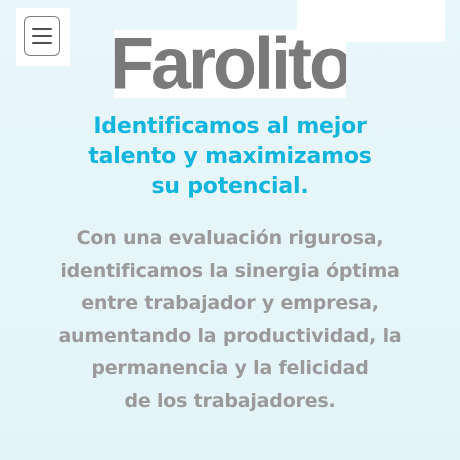  I want to click on hamburger-menu-icon, so click(42, 36).